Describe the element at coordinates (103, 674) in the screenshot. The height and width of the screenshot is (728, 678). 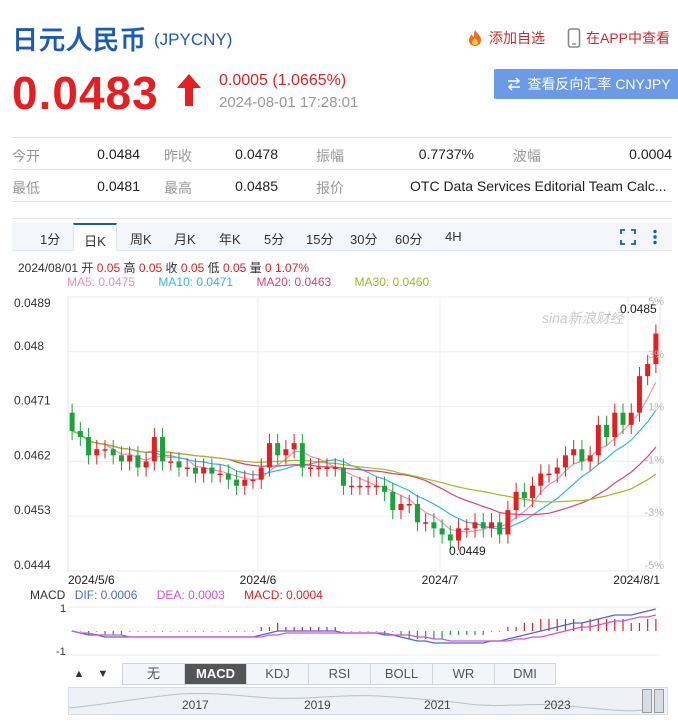
I see `scroll-down-button: ▼` at that location.